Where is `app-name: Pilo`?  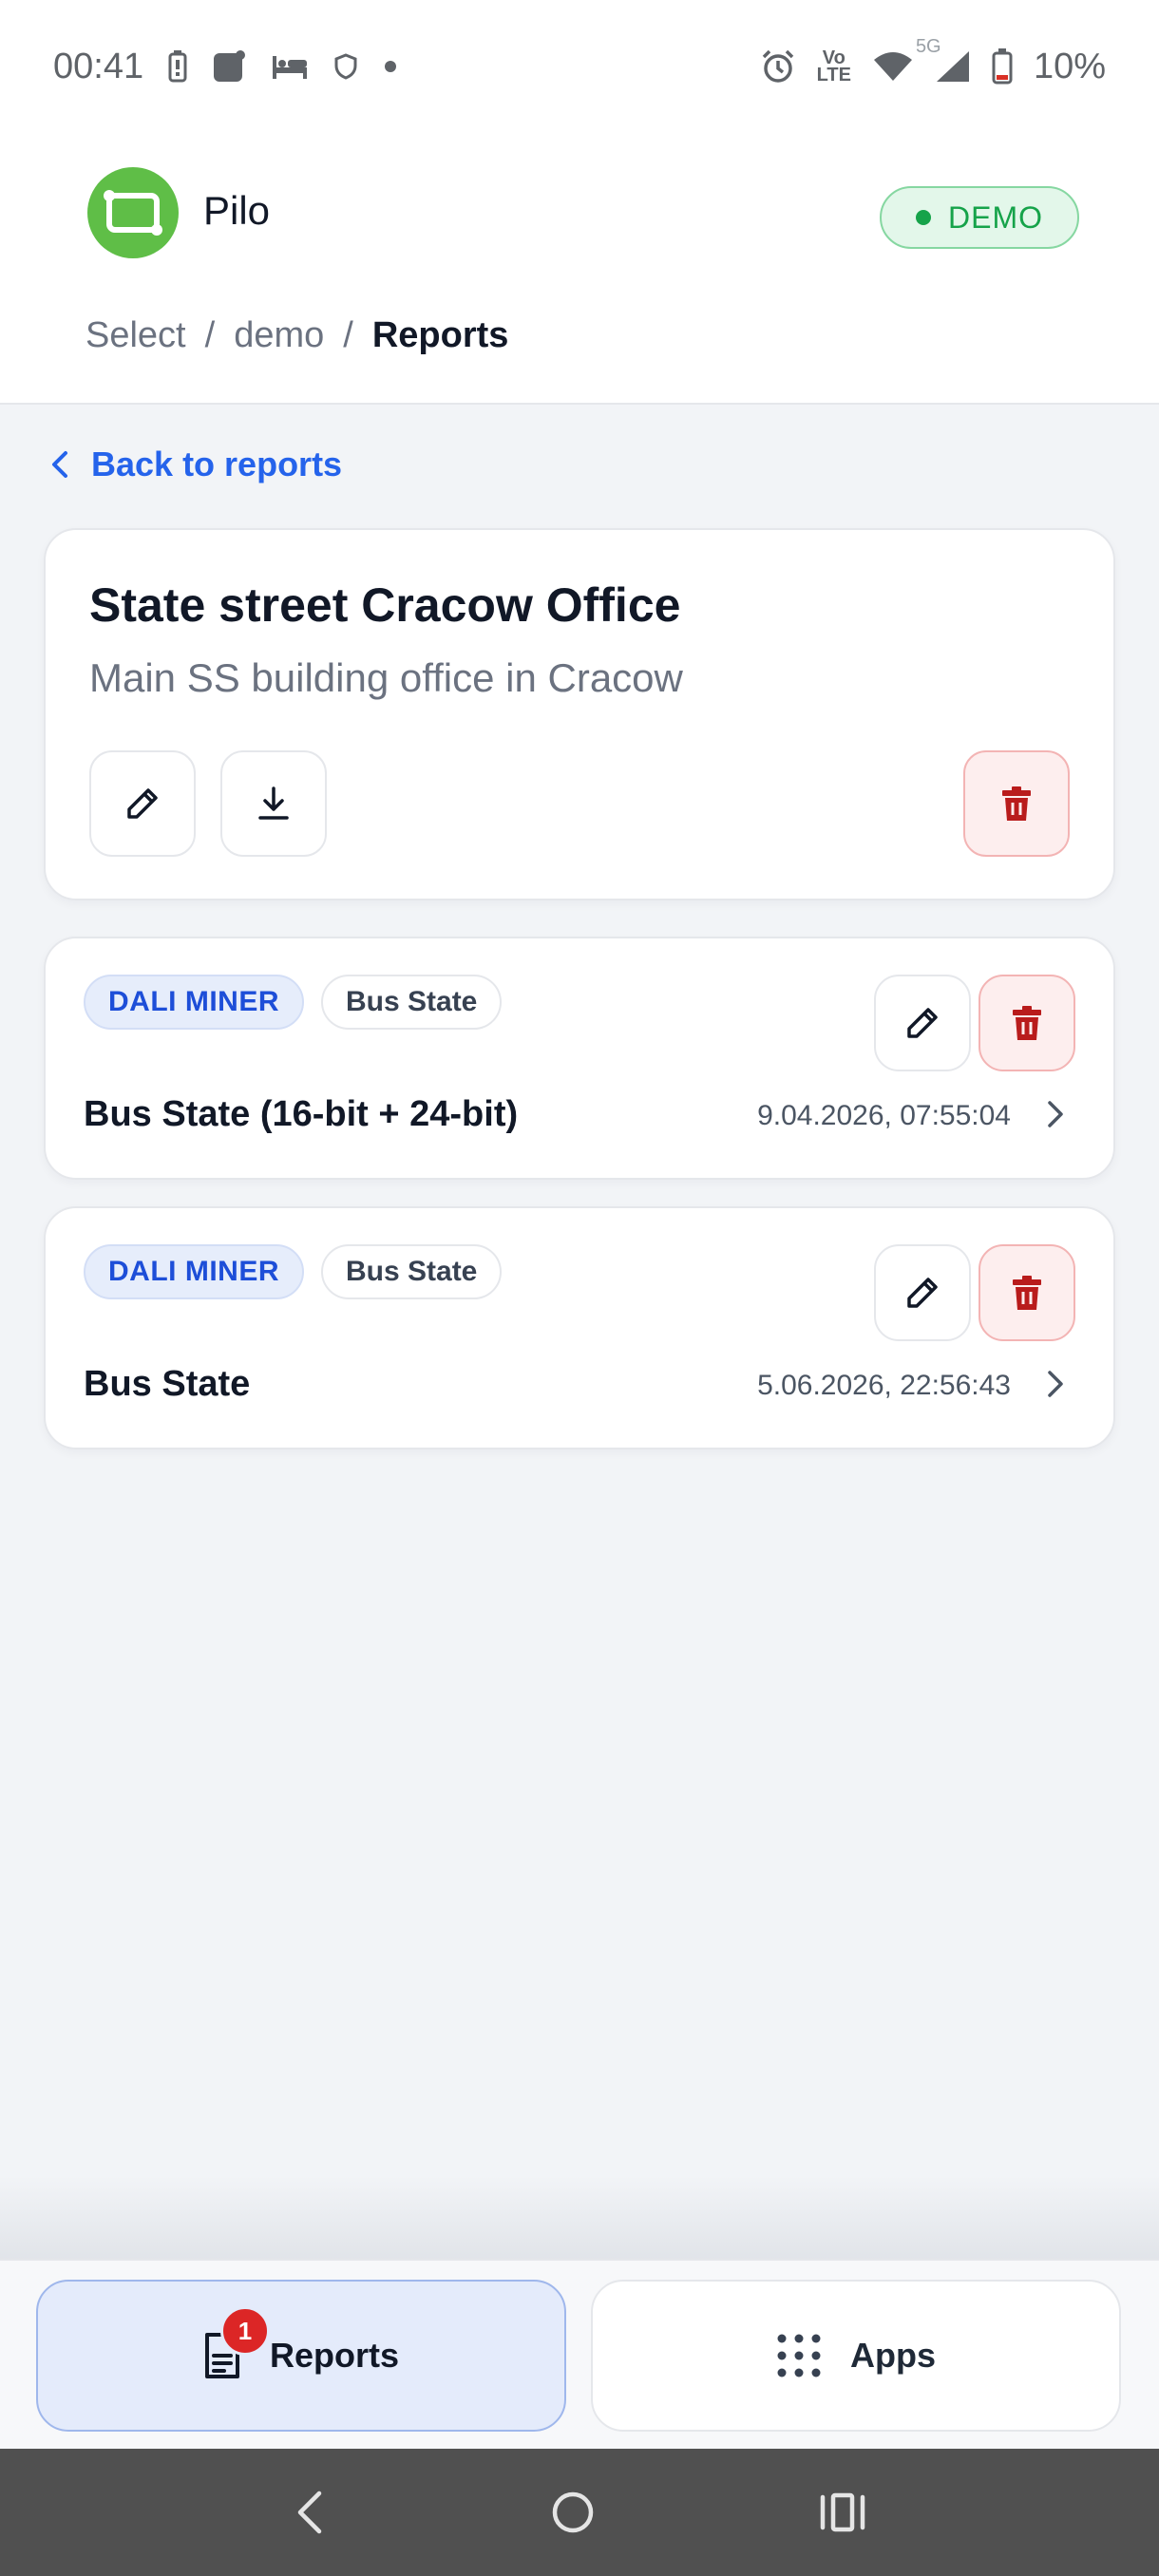 app-name: Pilo is located at coordinates (237, 210).